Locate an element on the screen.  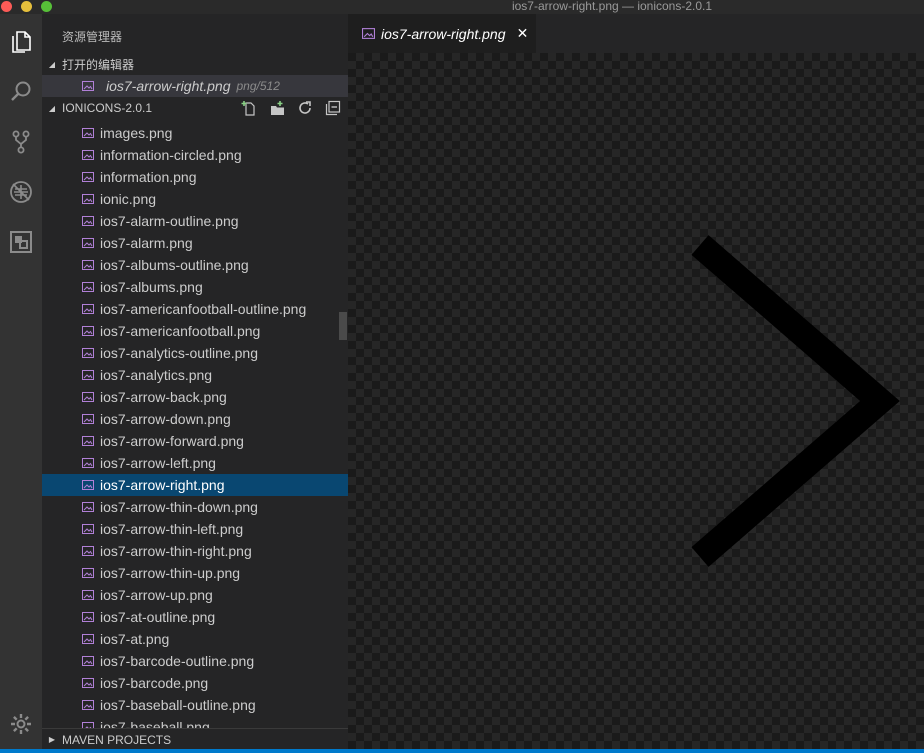
explorer-icon is located at coordinates (21, 42).